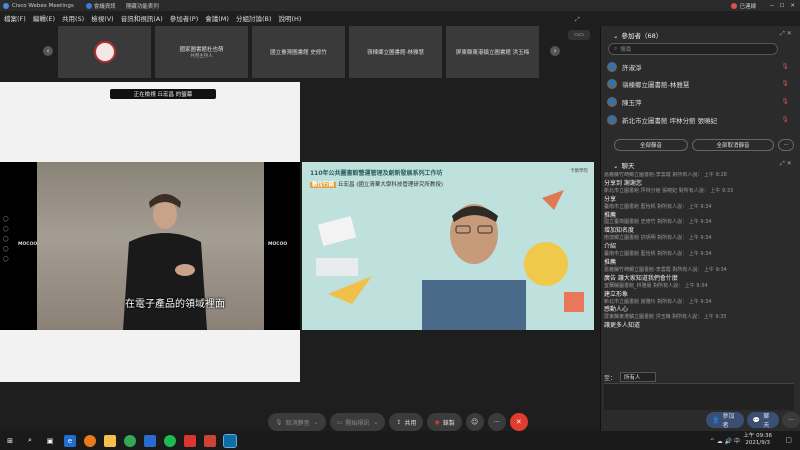 This screenshot has width=800, height=450. Describe the element at coordinates (150, 246) in the screenshot. I see `shared-video: 在電子產品的領域裡面 MOCOO MOCOO` at that location.